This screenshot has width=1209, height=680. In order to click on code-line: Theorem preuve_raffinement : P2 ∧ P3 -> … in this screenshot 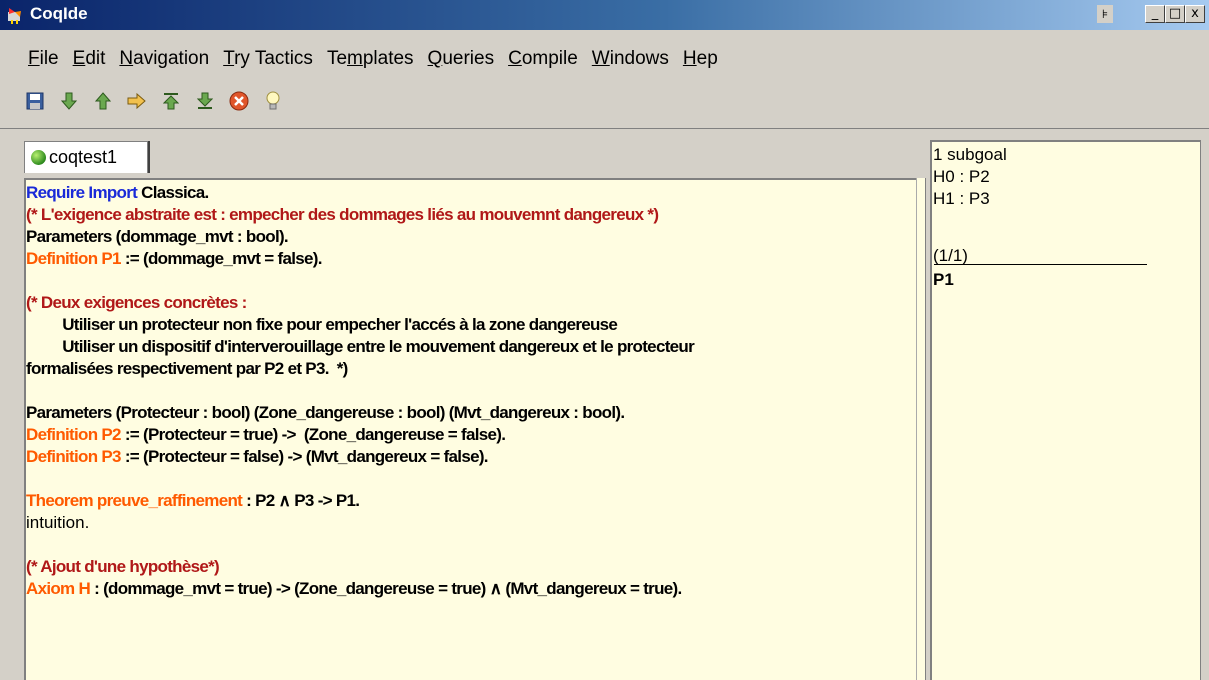, I will do `click(360, 501)`.